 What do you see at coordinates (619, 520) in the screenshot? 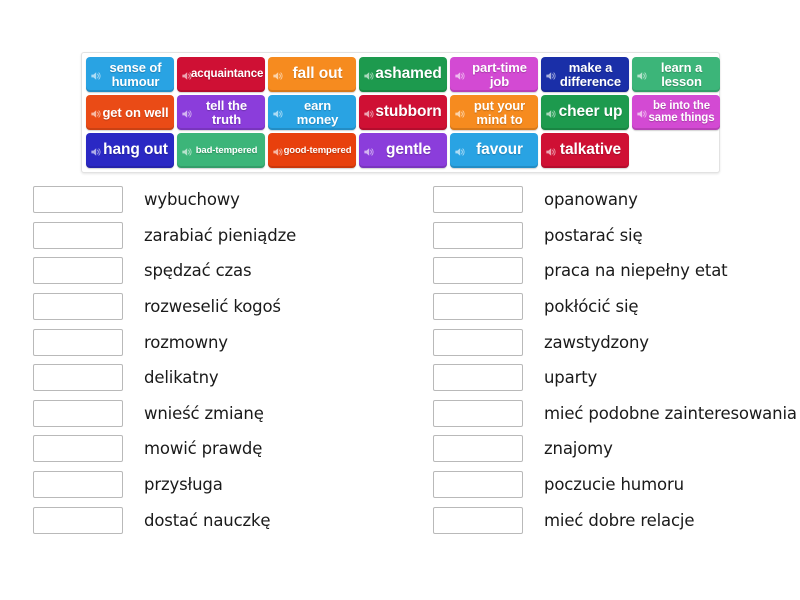
I see `answer-label: mieć dobre relacje` at bounding box center [619, 520].